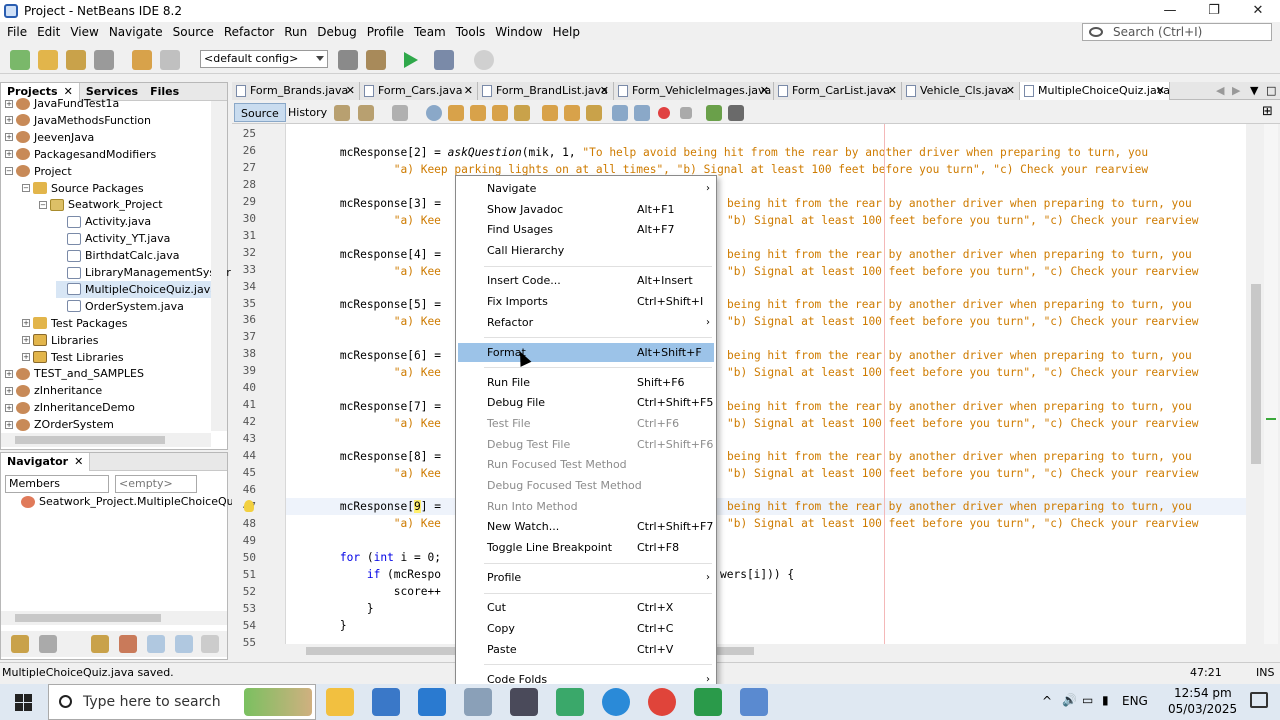  I want to click on menu-item-fix-imports: Fix Imports Ctrl+Shift+I, so click(586, 301).